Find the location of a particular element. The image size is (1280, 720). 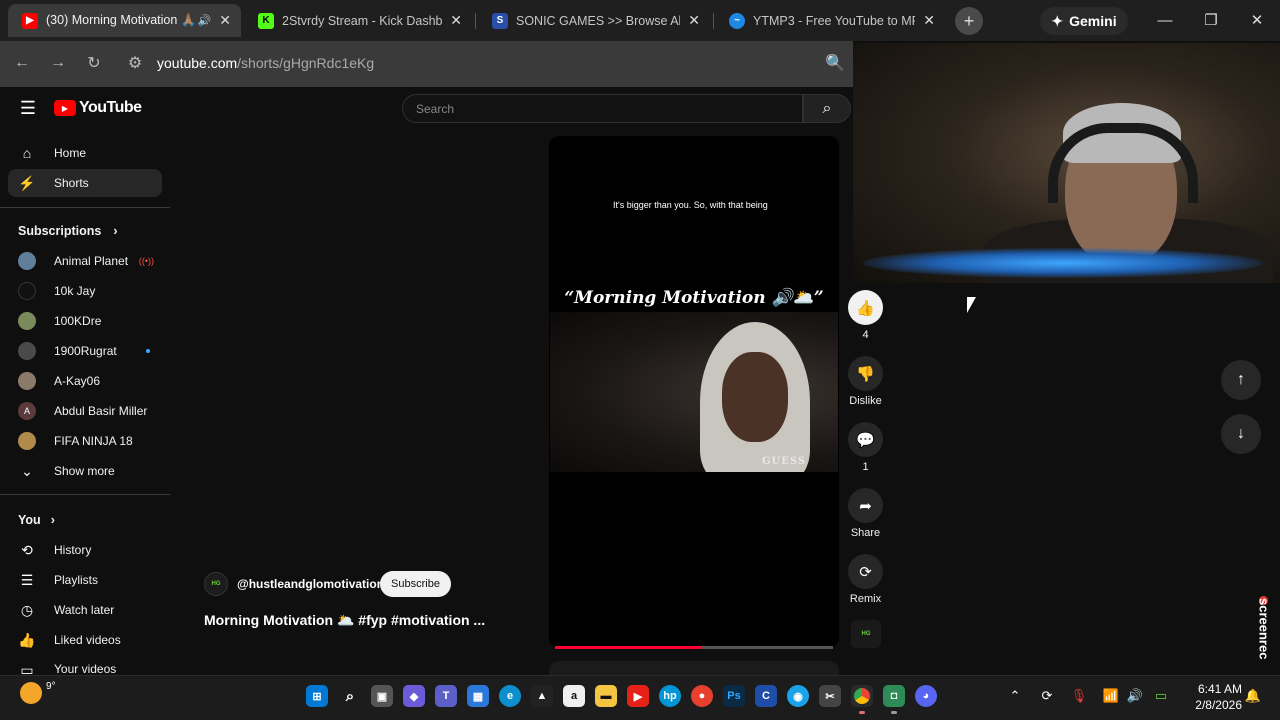

comments-button: 💬 is located at coordinates (865, 439).